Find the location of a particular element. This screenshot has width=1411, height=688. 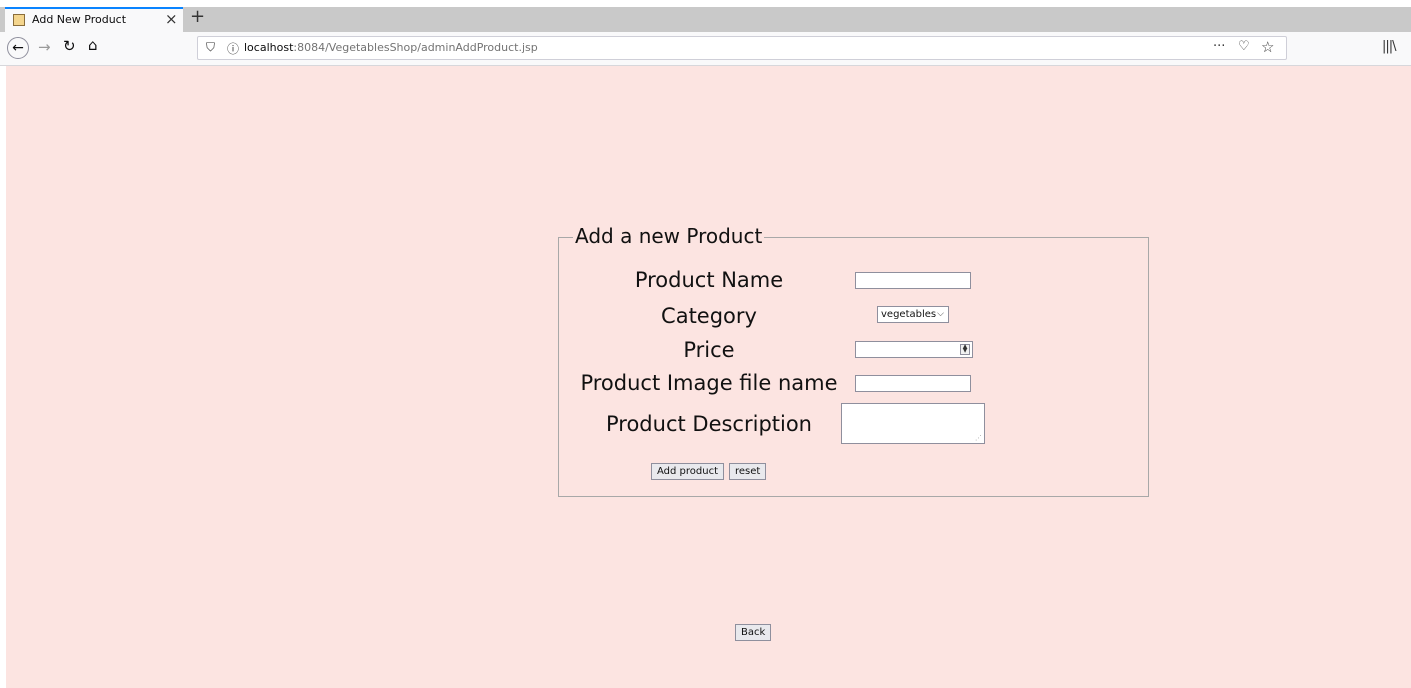

category-label: Category is located at coordinates (709, 316).